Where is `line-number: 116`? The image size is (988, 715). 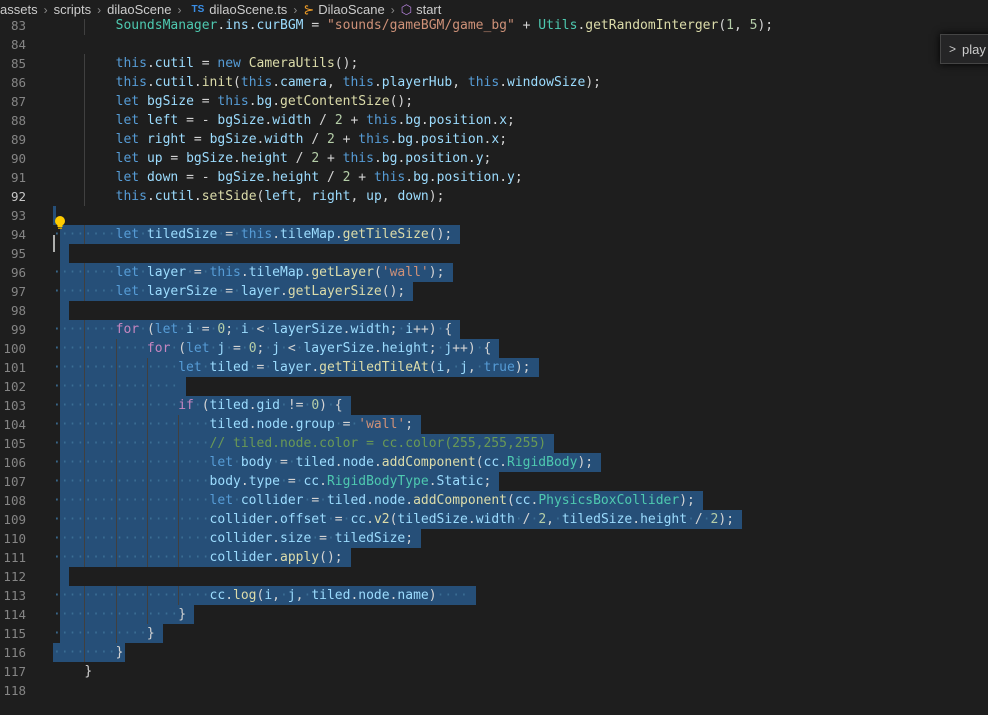 line-number: 116 is located at coordinates (14, 652).